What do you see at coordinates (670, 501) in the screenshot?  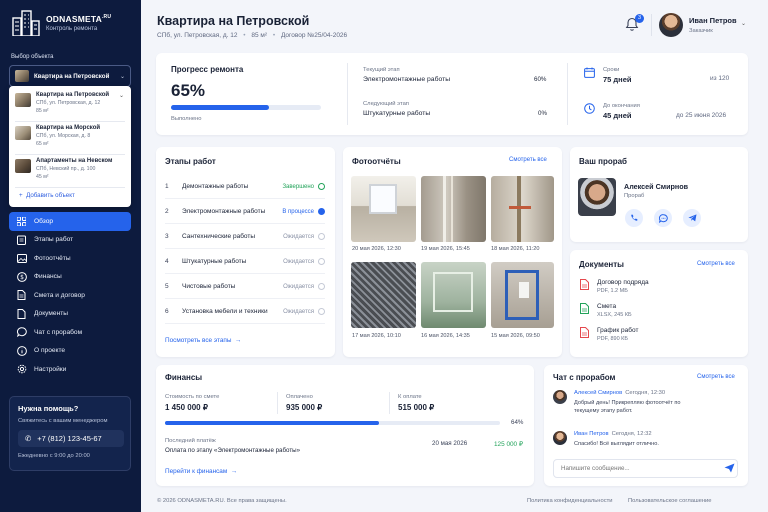 I see `terms-link: Пользовательское соглашение` at bounding box center [670, 501].